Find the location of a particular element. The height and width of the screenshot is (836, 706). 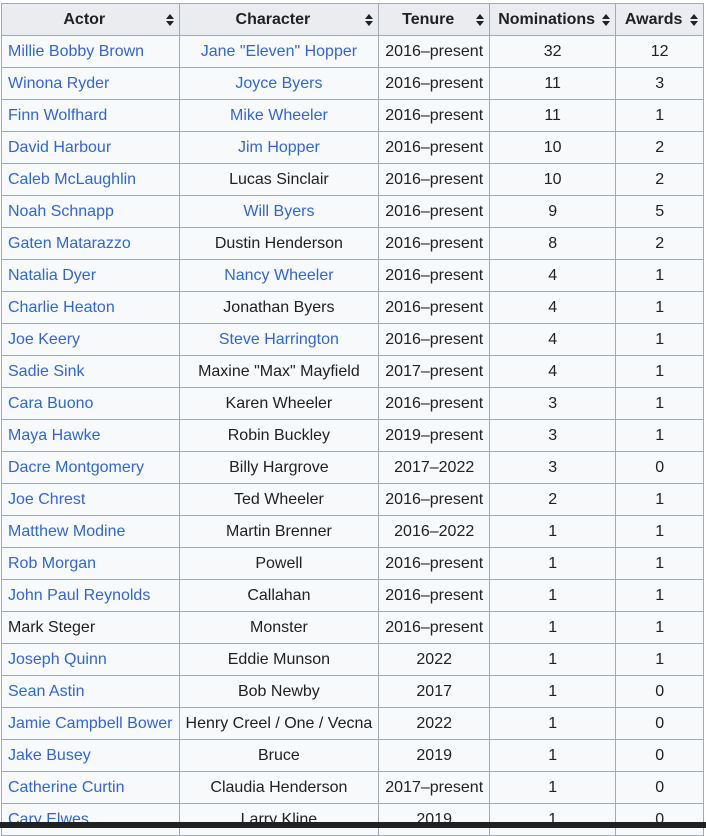

character-cell: Dustin Henderson is located at coordinates (279, 243).